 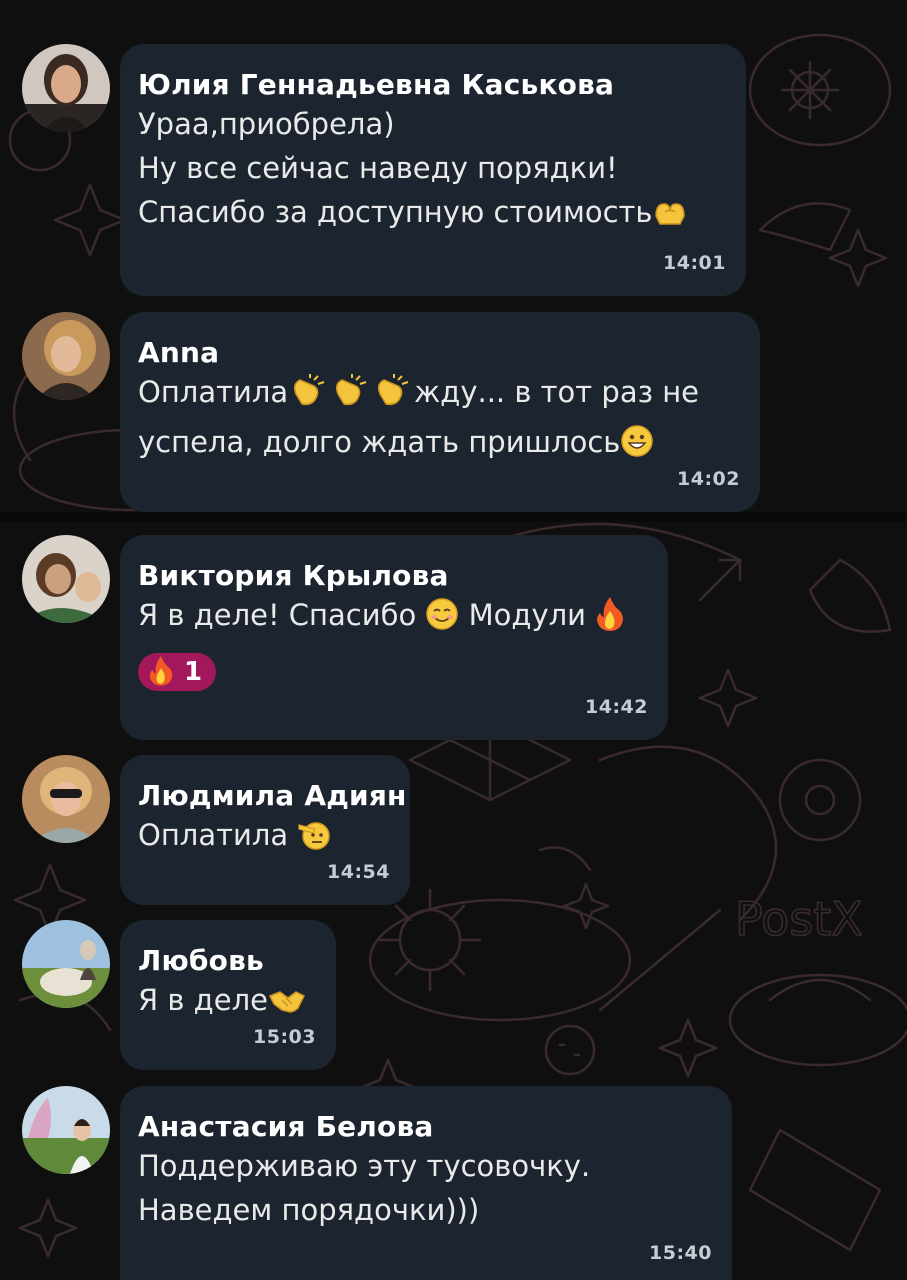 I want to click on message-text: Спасибо за доступную стоимость, so click(x=395, y=212).